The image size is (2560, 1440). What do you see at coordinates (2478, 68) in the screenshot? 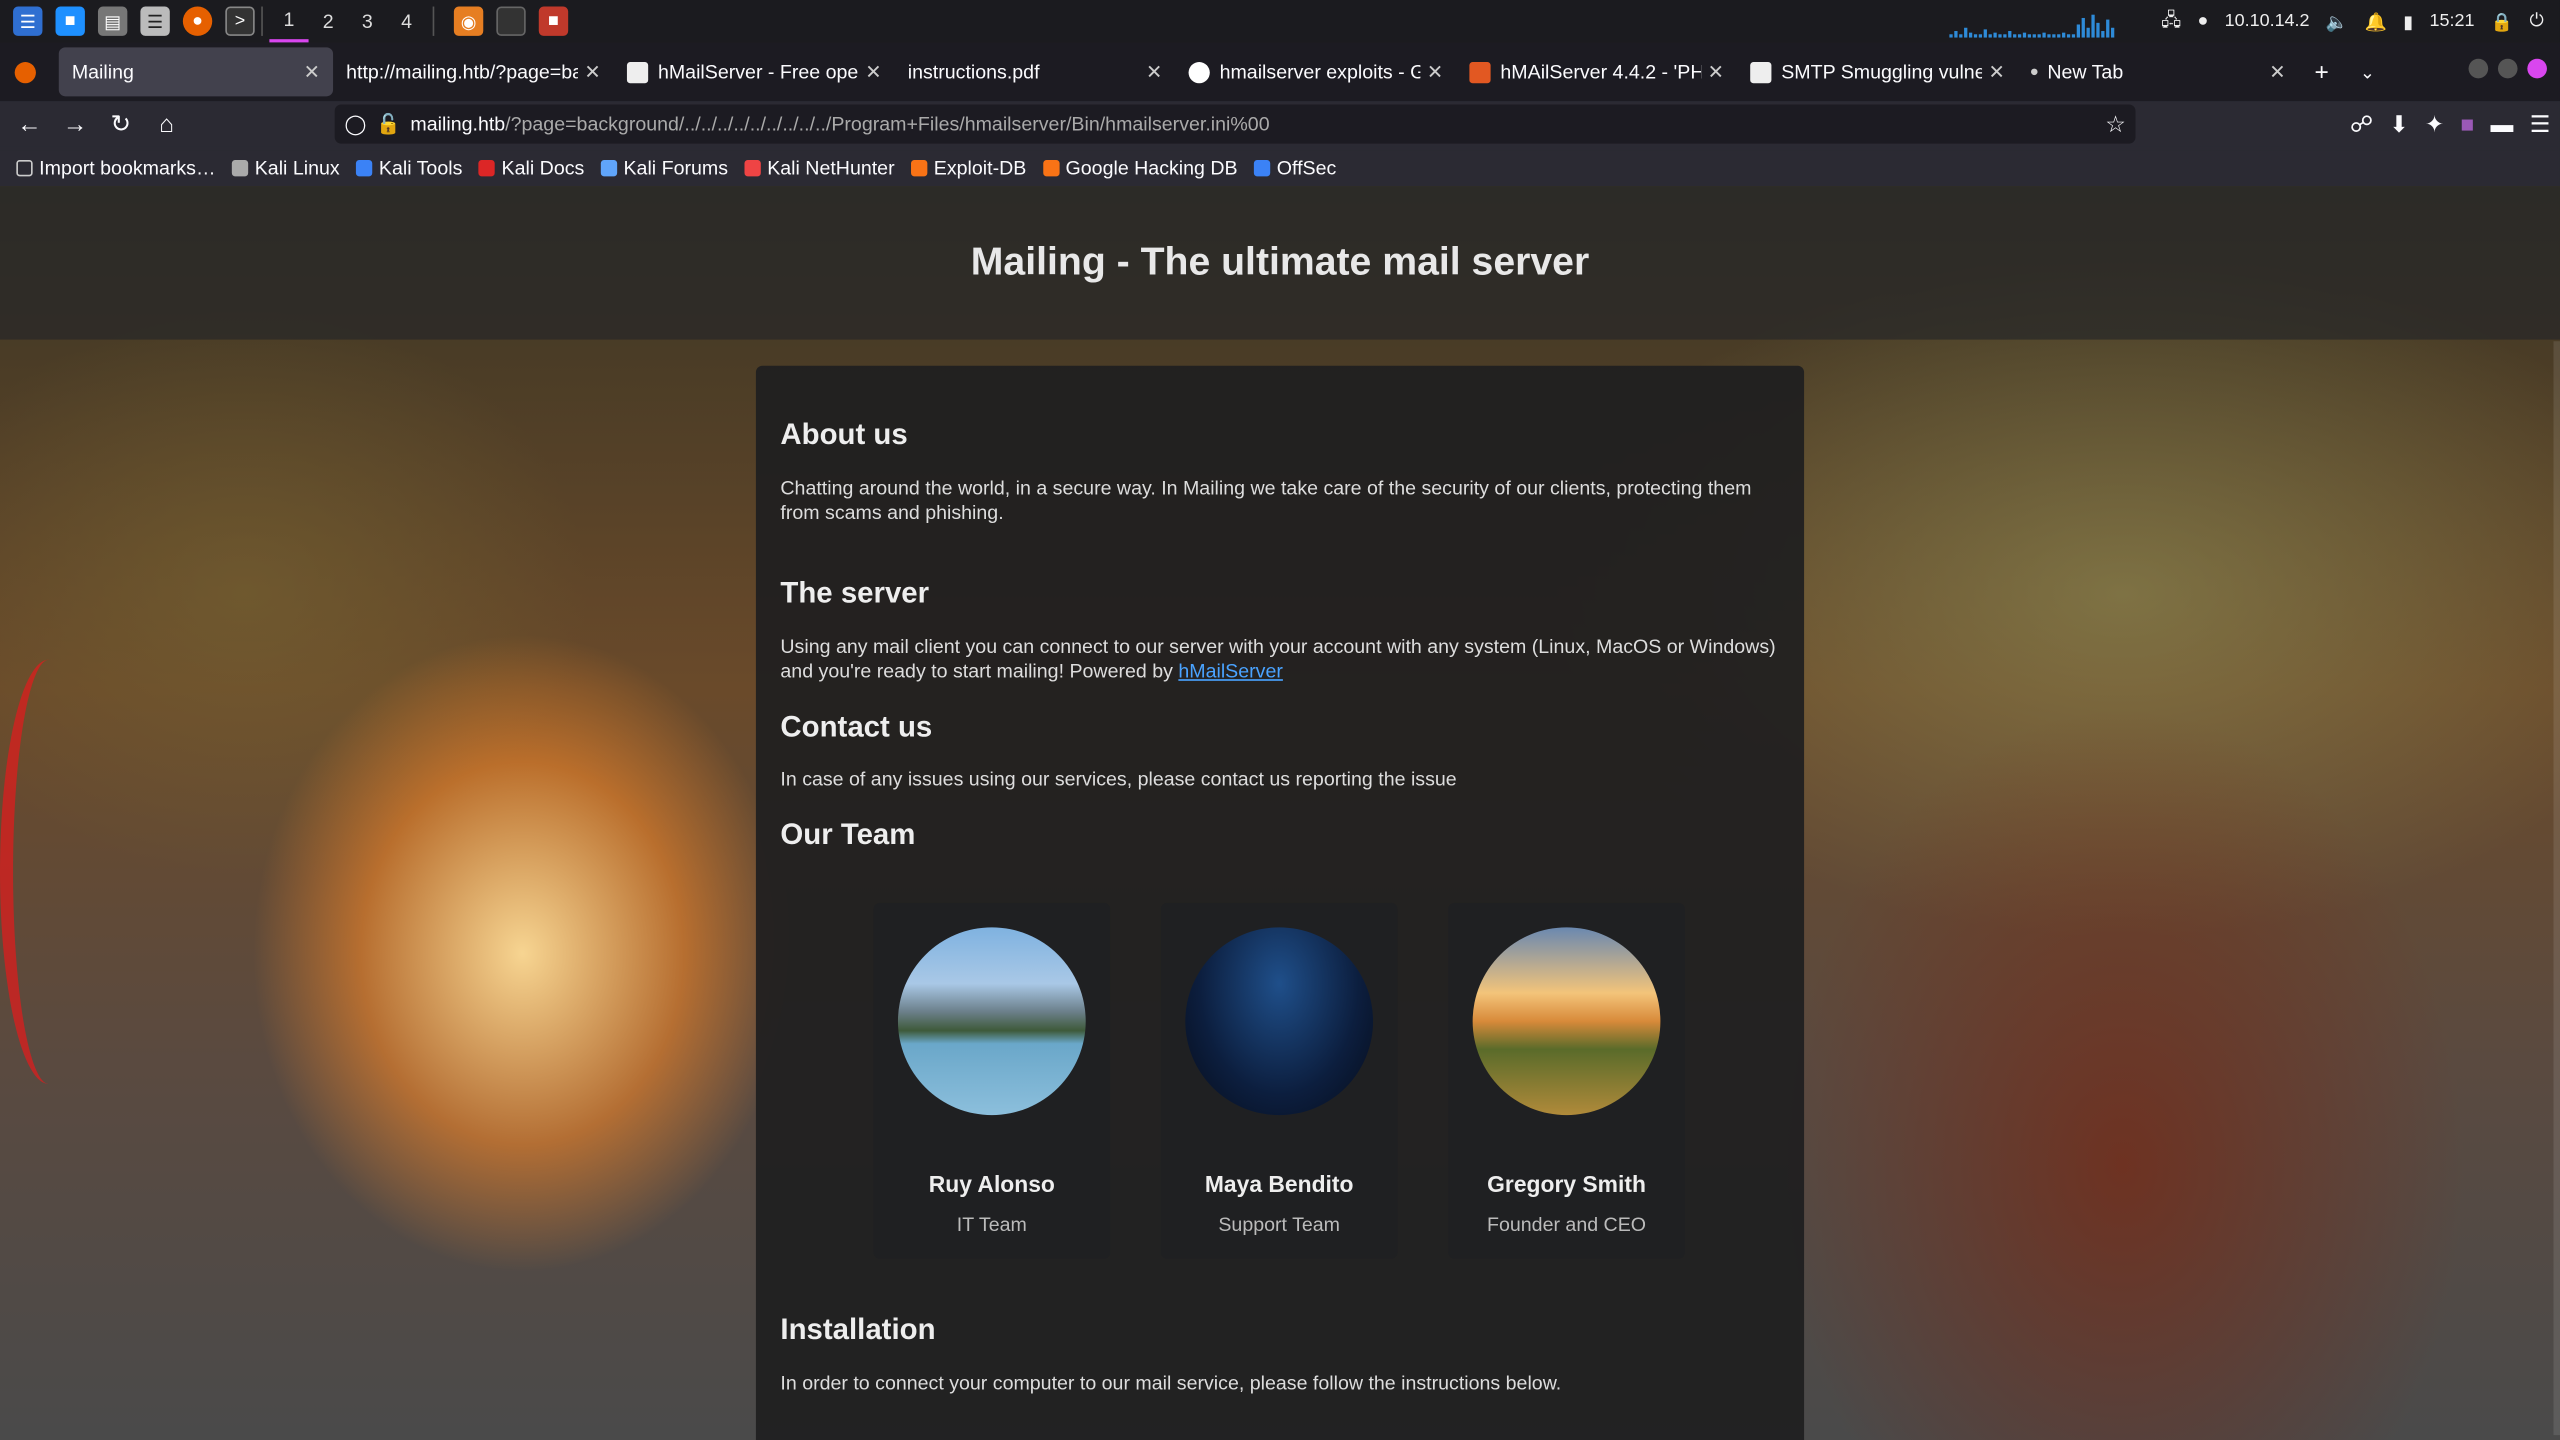
I see `minimize-button` at bounding box center [2478, 68].